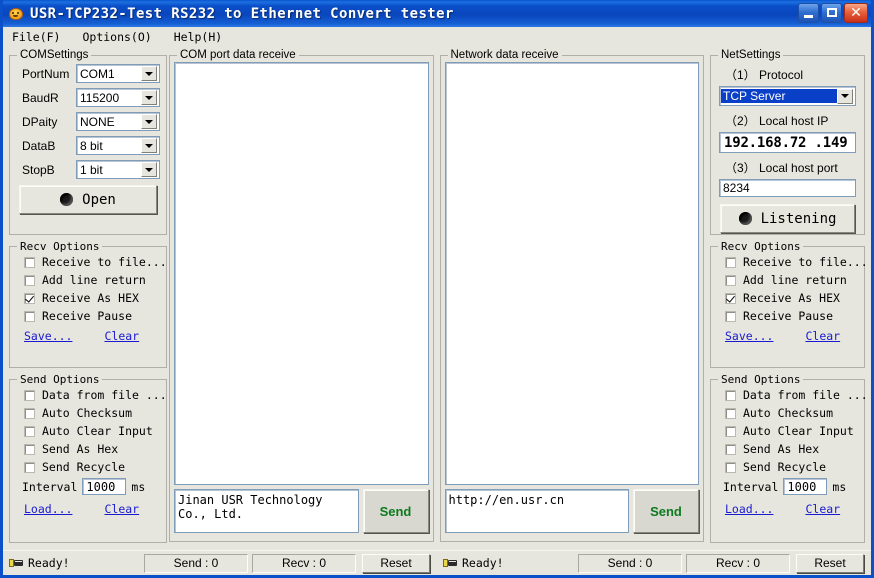 This screenshot has width=874, height=578. Describe the element at coordinates (121, 509) in the screenshot. I see `left-send-clear-link: Clear` at that location.